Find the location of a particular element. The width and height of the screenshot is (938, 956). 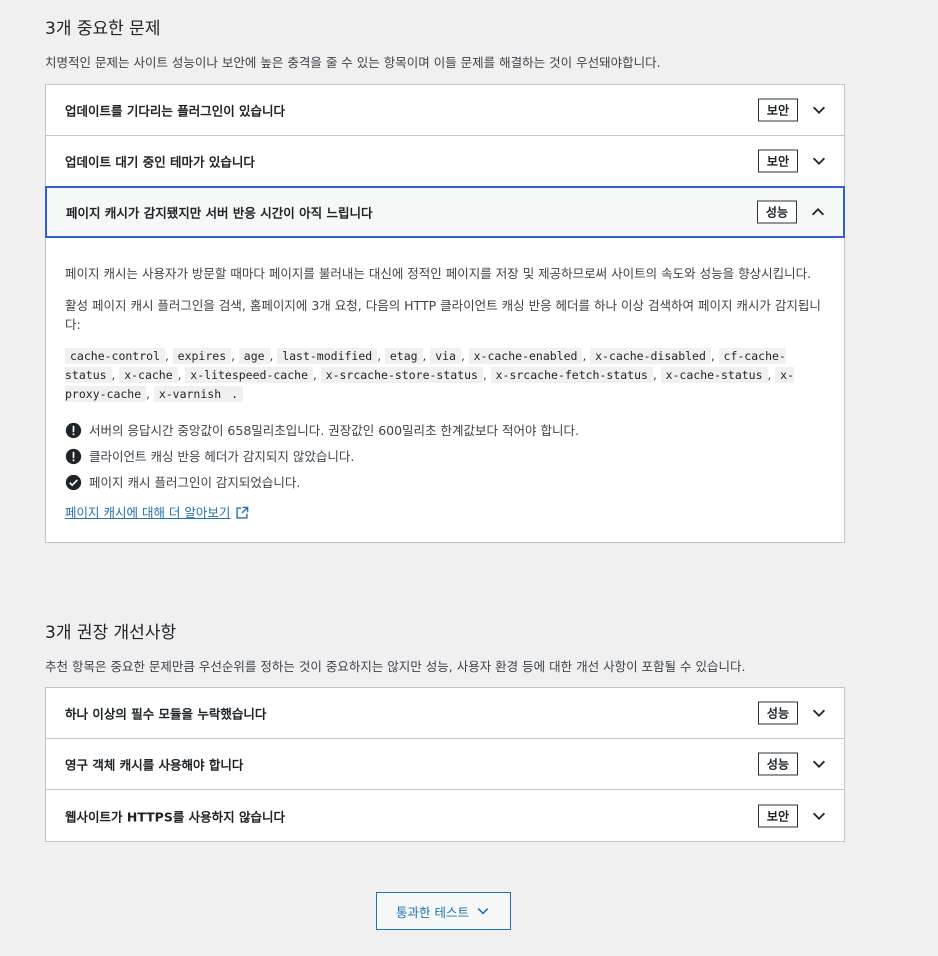

header-code: x-cache-enabled is located at coordinates (525, 356).